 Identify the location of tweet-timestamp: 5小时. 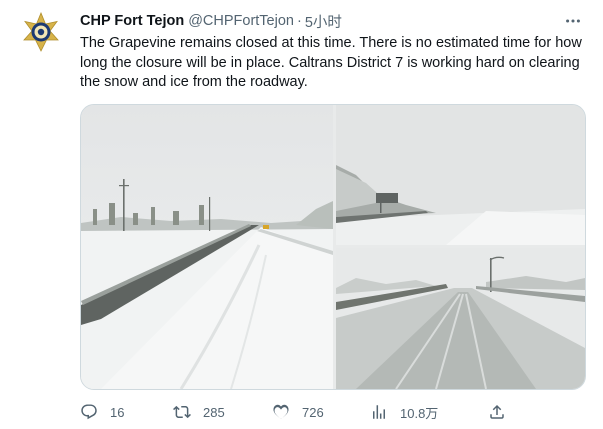
(323, 21).